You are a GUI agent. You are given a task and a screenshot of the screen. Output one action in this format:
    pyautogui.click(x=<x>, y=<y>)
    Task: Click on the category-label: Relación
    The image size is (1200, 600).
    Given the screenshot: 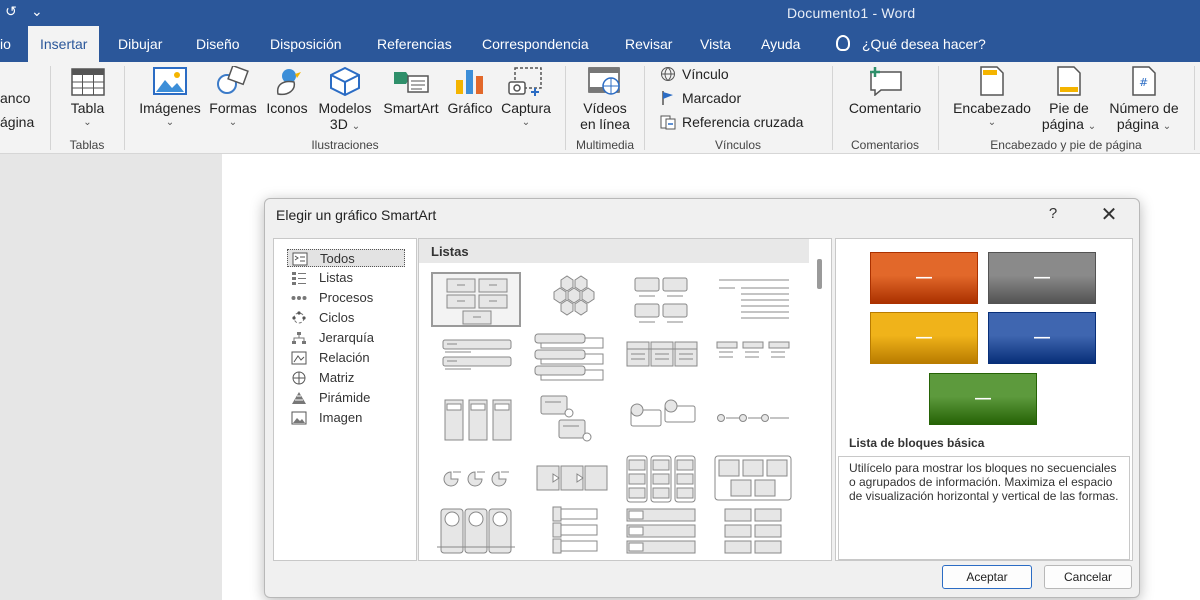 What is the action you would take?
    pyautogui.click(x=344, y=357)
    